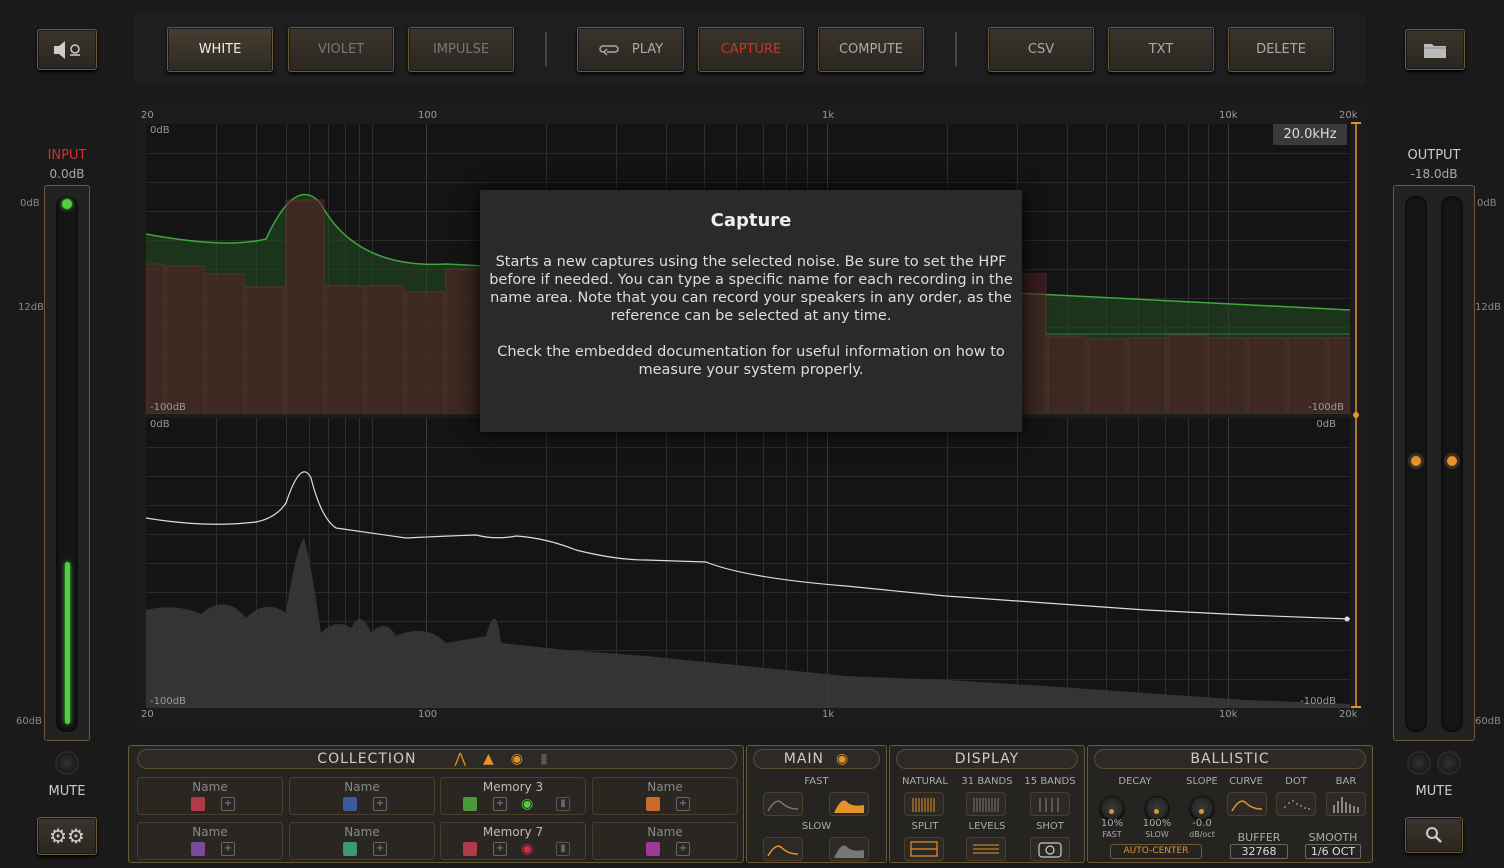  Describe the element at coordinates (816, 804) in the screenshot. I see `main-panel: MAIN ◉ FAST SLOW` at that location.